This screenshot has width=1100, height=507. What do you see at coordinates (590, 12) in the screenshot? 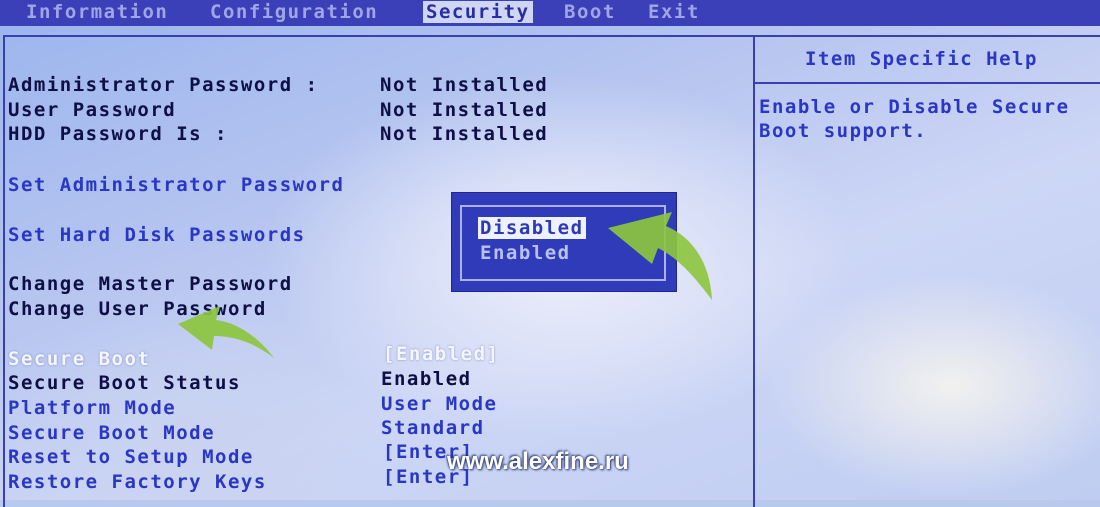
I see `tab-boot: Boot` at bounding box center [590, 12].